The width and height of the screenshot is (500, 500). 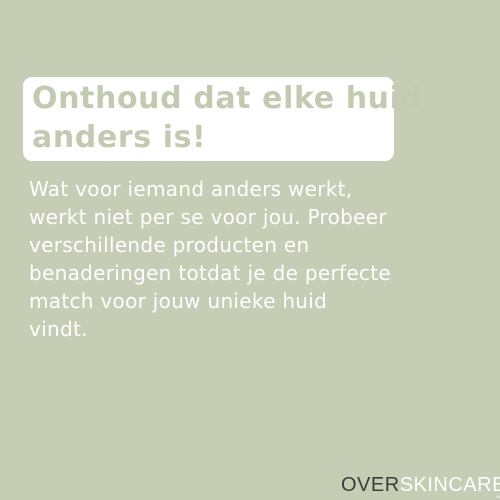 I want to click on body-line-5: match voor jouw unieke huid, so click(x=178, y=301).